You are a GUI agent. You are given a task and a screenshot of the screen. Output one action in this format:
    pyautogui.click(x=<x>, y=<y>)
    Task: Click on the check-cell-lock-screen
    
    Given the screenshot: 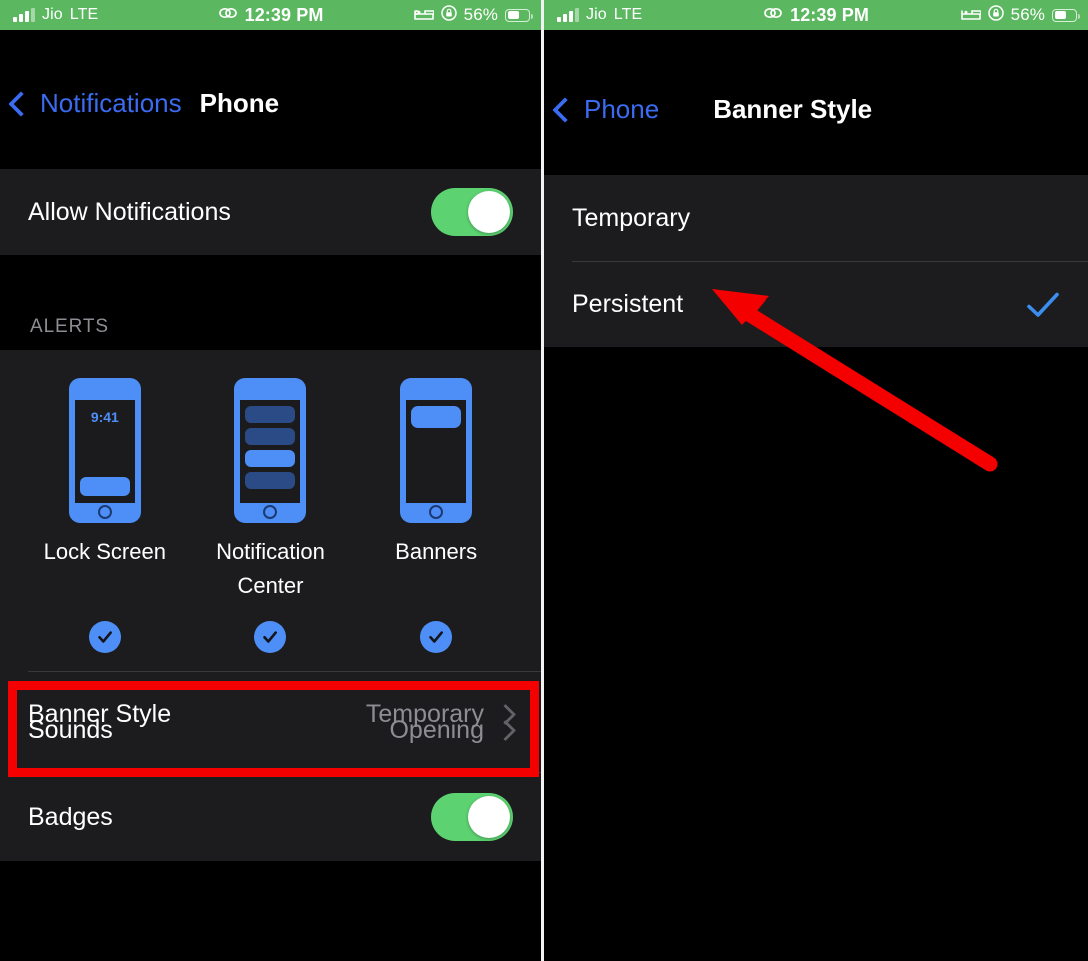 What is the action you would take?
    pyautogui.click(x=105, y=637)
    